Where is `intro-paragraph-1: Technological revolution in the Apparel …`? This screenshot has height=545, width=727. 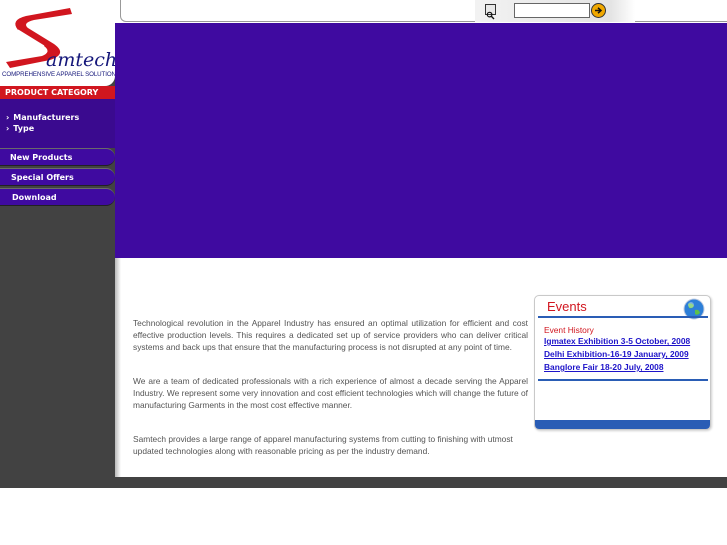 intro-paragraph-1: Technological revolution in the Apparel … is located at coordinates (330, 335).